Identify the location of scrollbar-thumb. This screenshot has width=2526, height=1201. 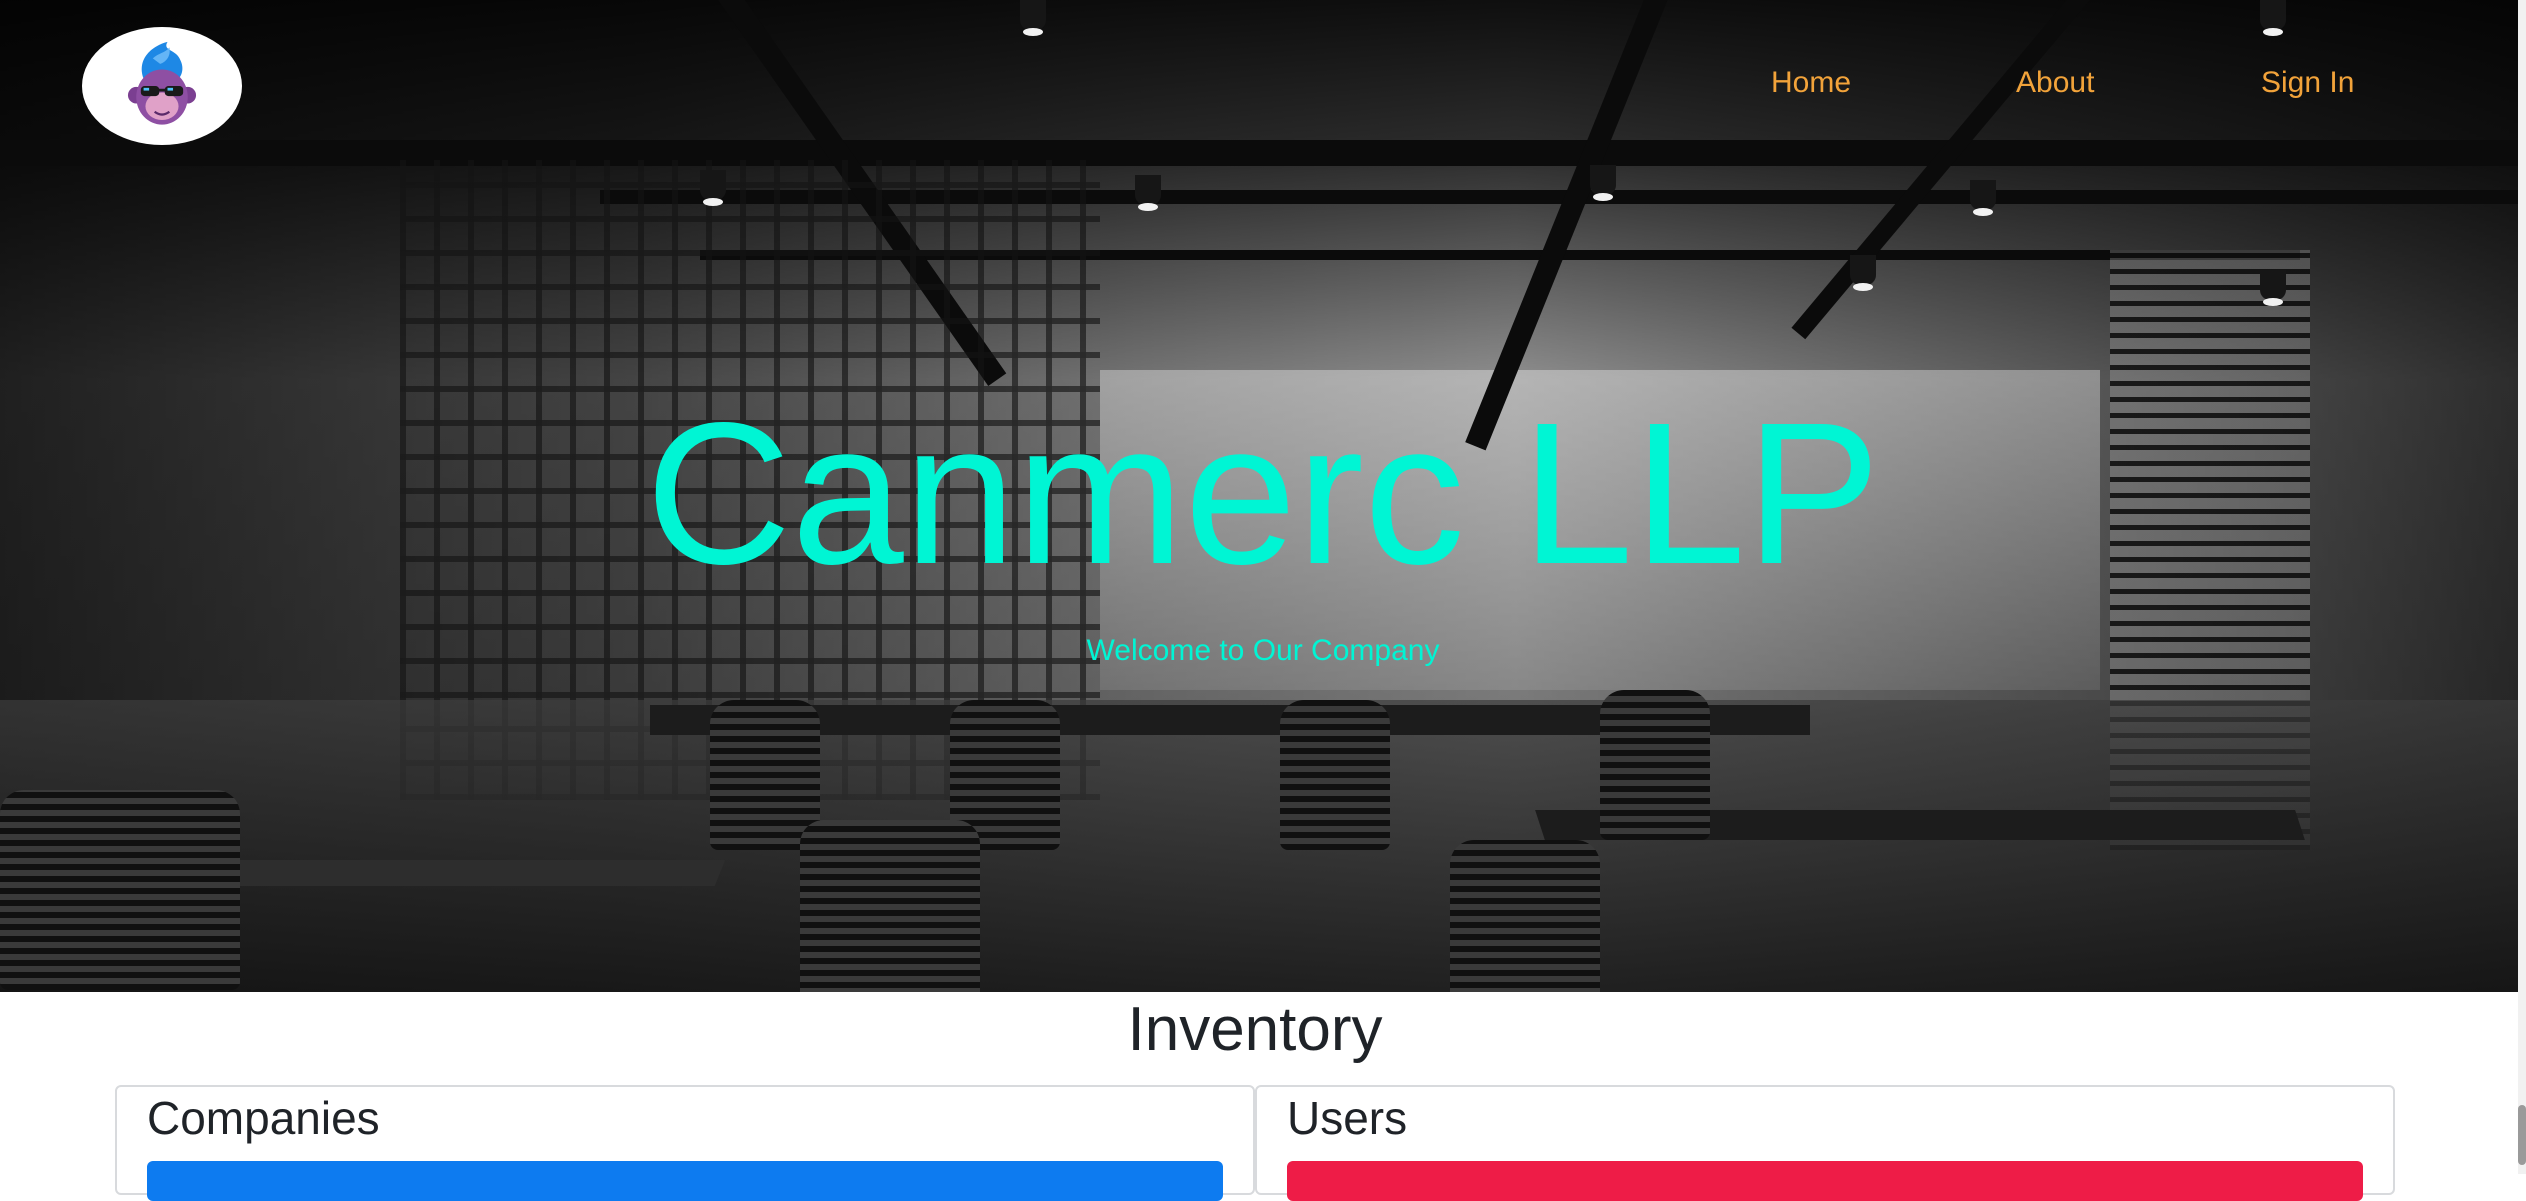
(2522, 1135).